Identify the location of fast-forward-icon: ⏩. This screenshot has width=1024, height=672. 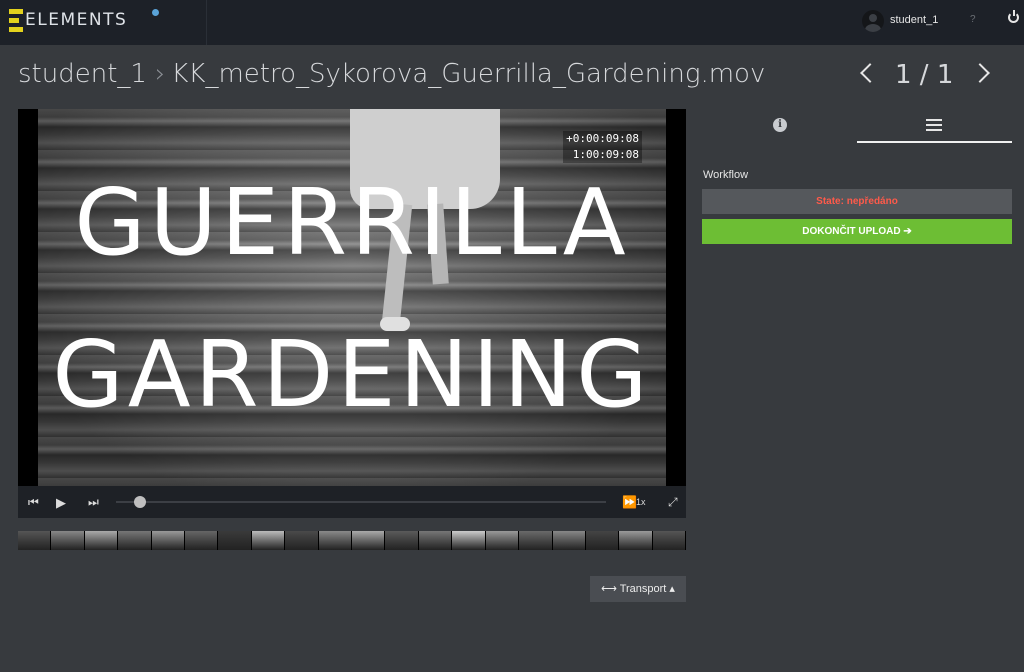
(629, 502).